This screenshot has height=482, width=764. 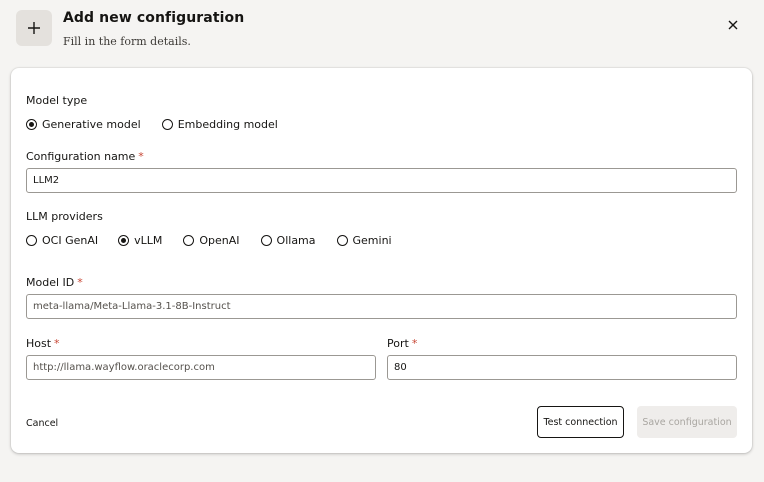 I want to click on cancel-button: Cancel, so click(x=42, y=423).